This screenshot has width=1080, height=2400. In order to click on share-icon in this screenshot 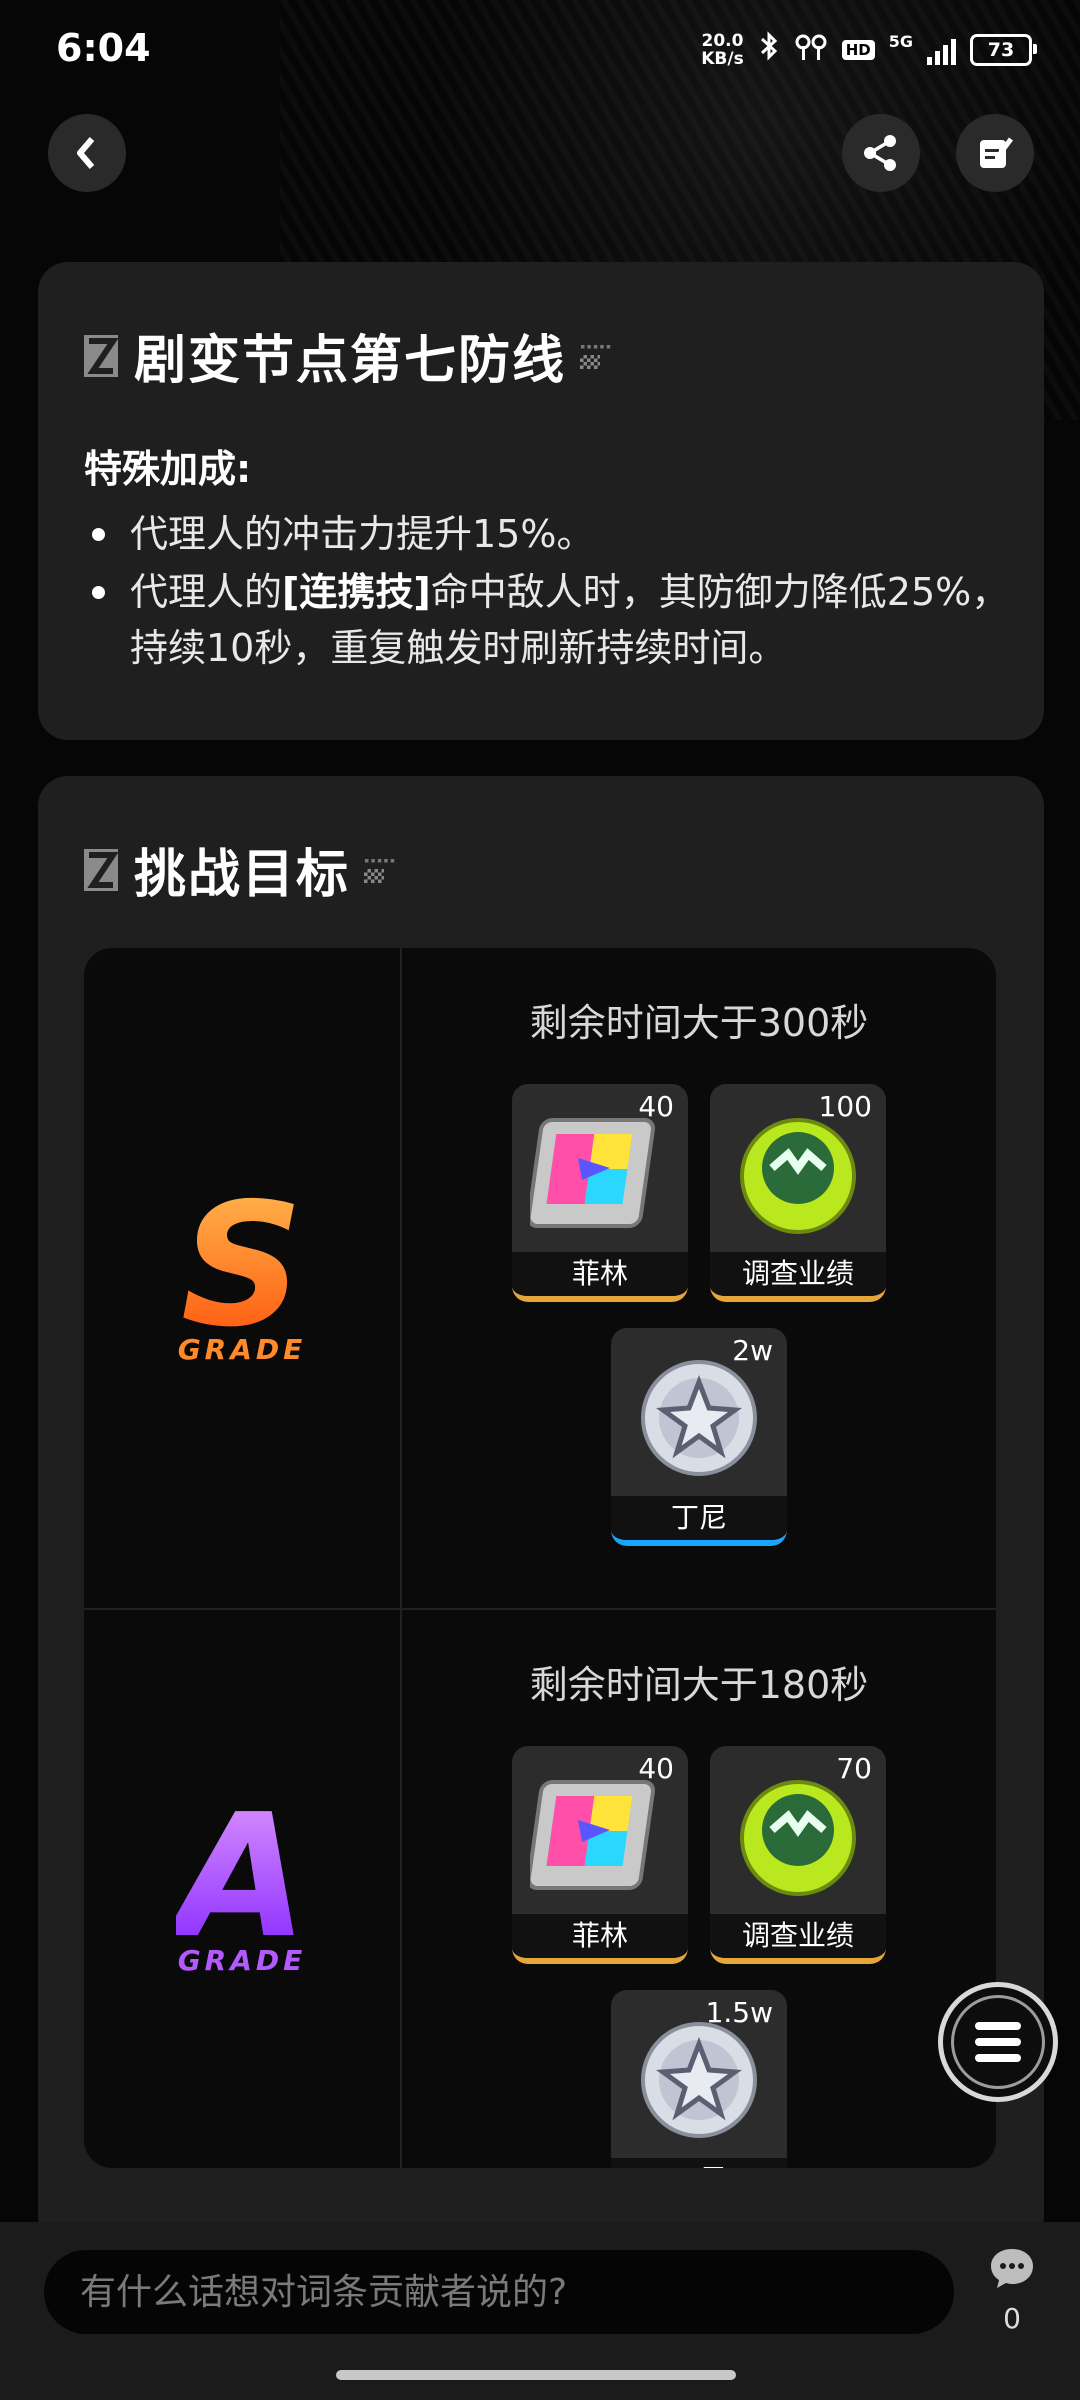, I will do `click(881, 153)`.